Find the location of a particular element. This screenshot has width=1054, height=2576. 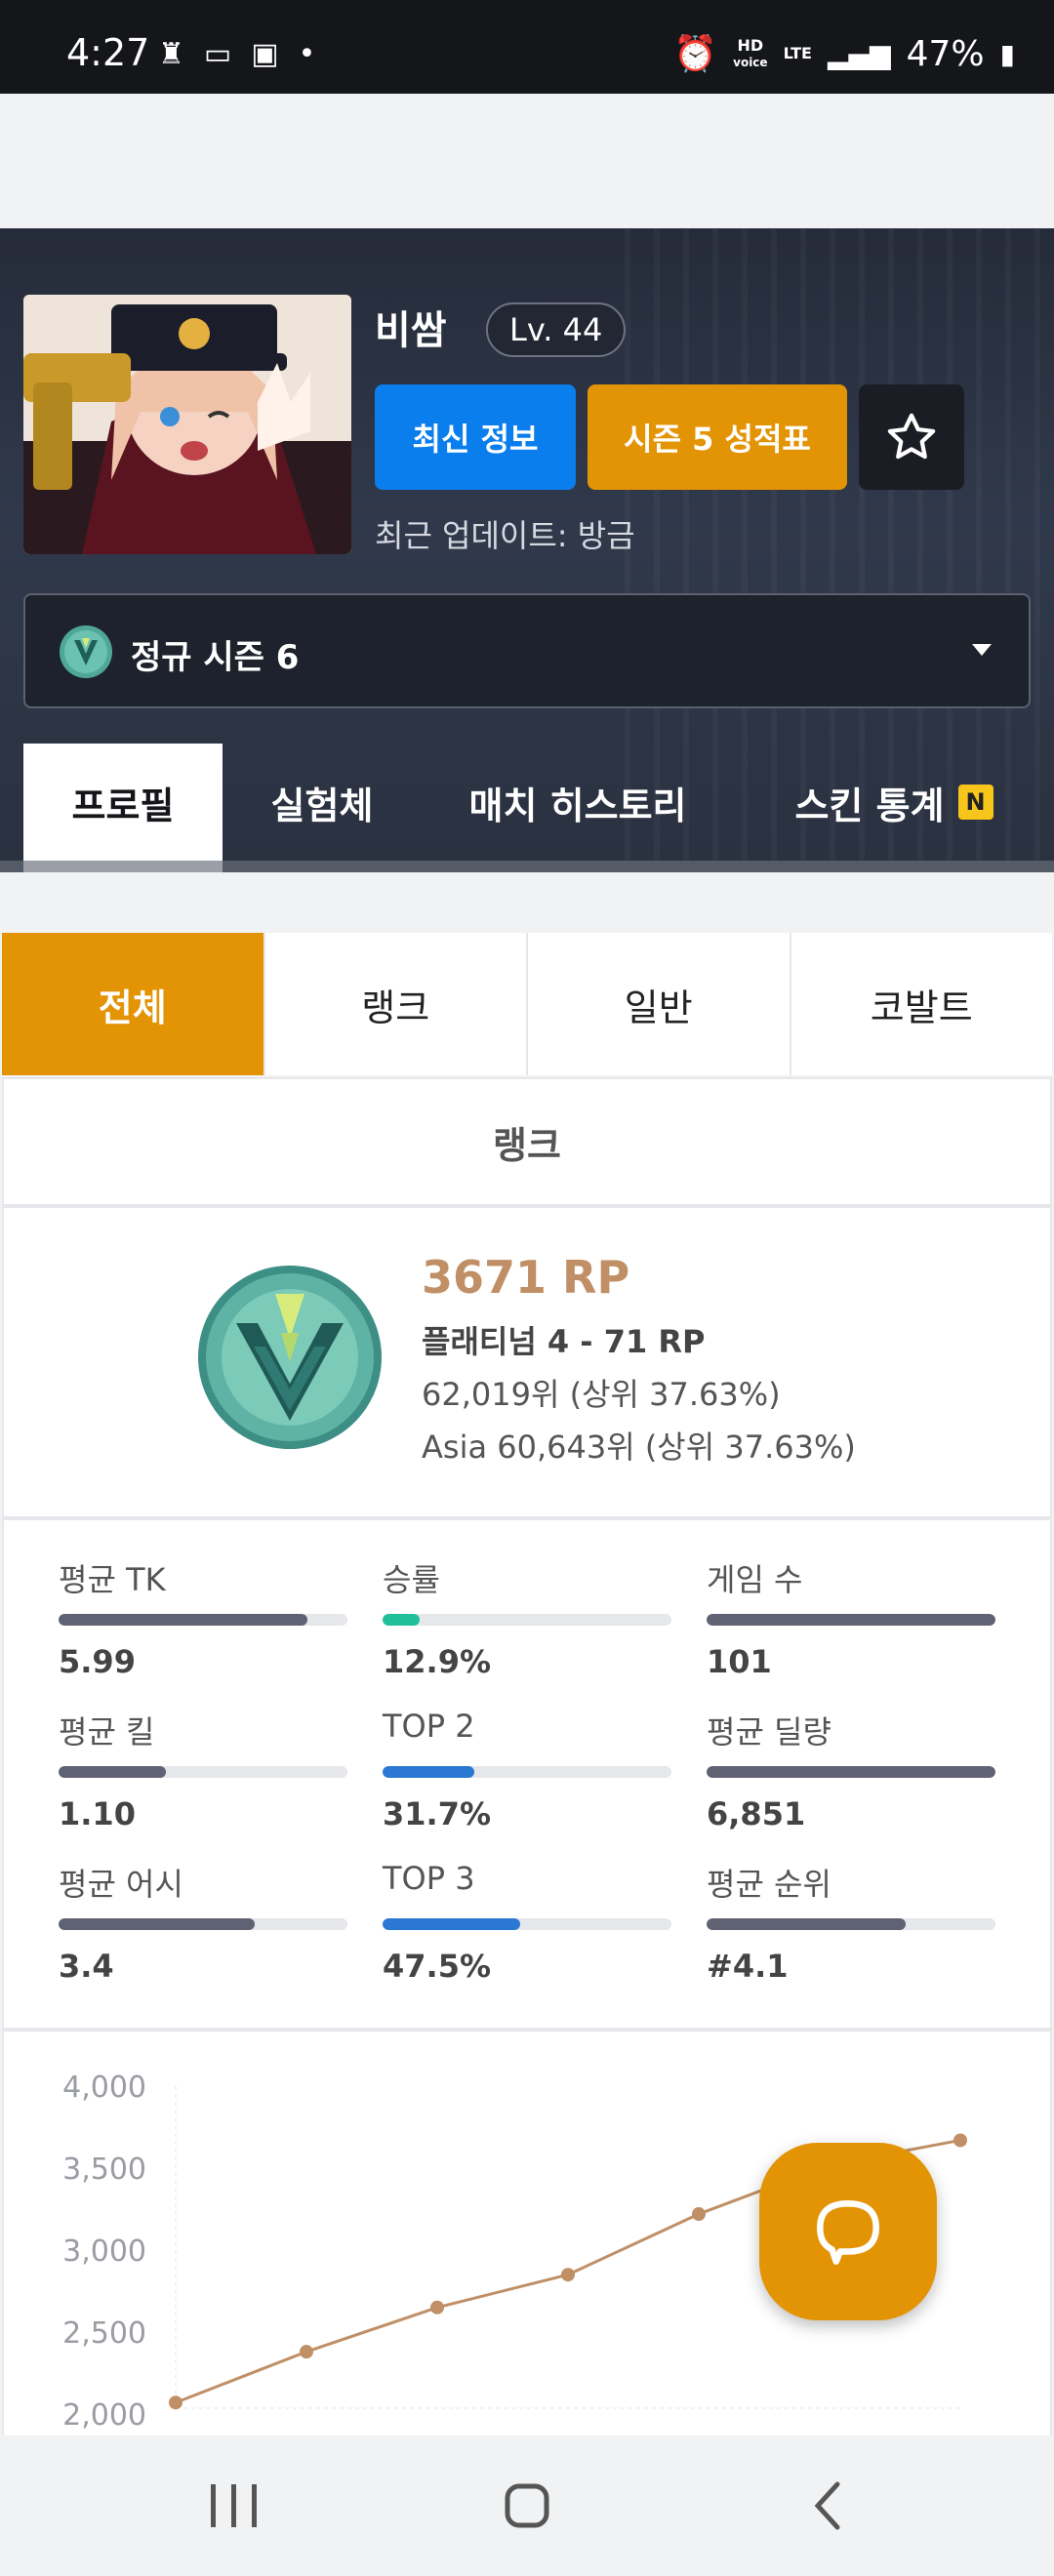

tab-match-history: 매치 히스토리 is located at coordinates (578, 802).